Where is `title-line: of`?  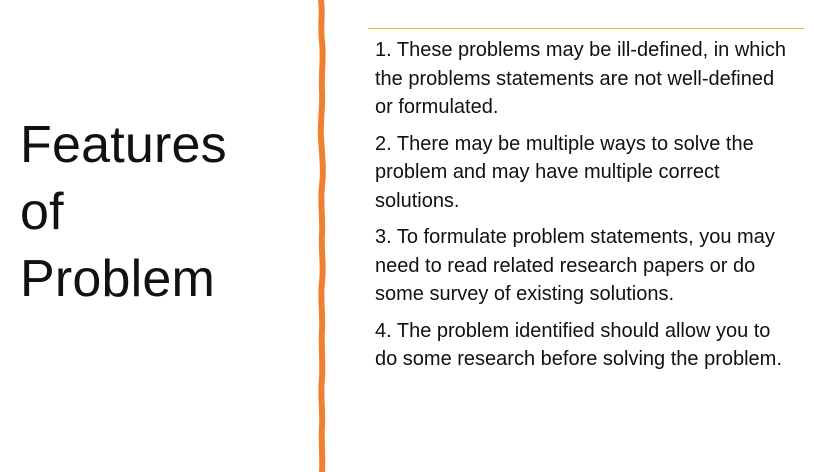
title-line: of is located at coordinates (42, 212).